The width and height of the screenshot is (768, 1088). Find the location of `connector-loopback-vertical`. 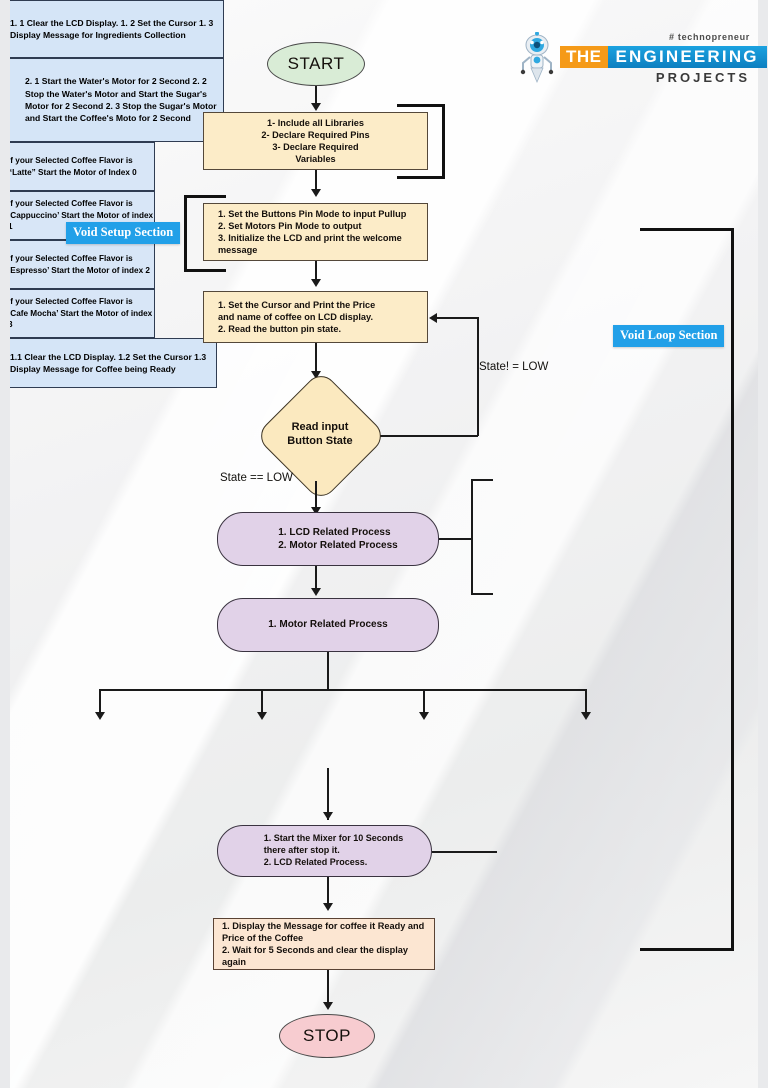

connector-loopback-vertical is located at coordinates (478, 376).